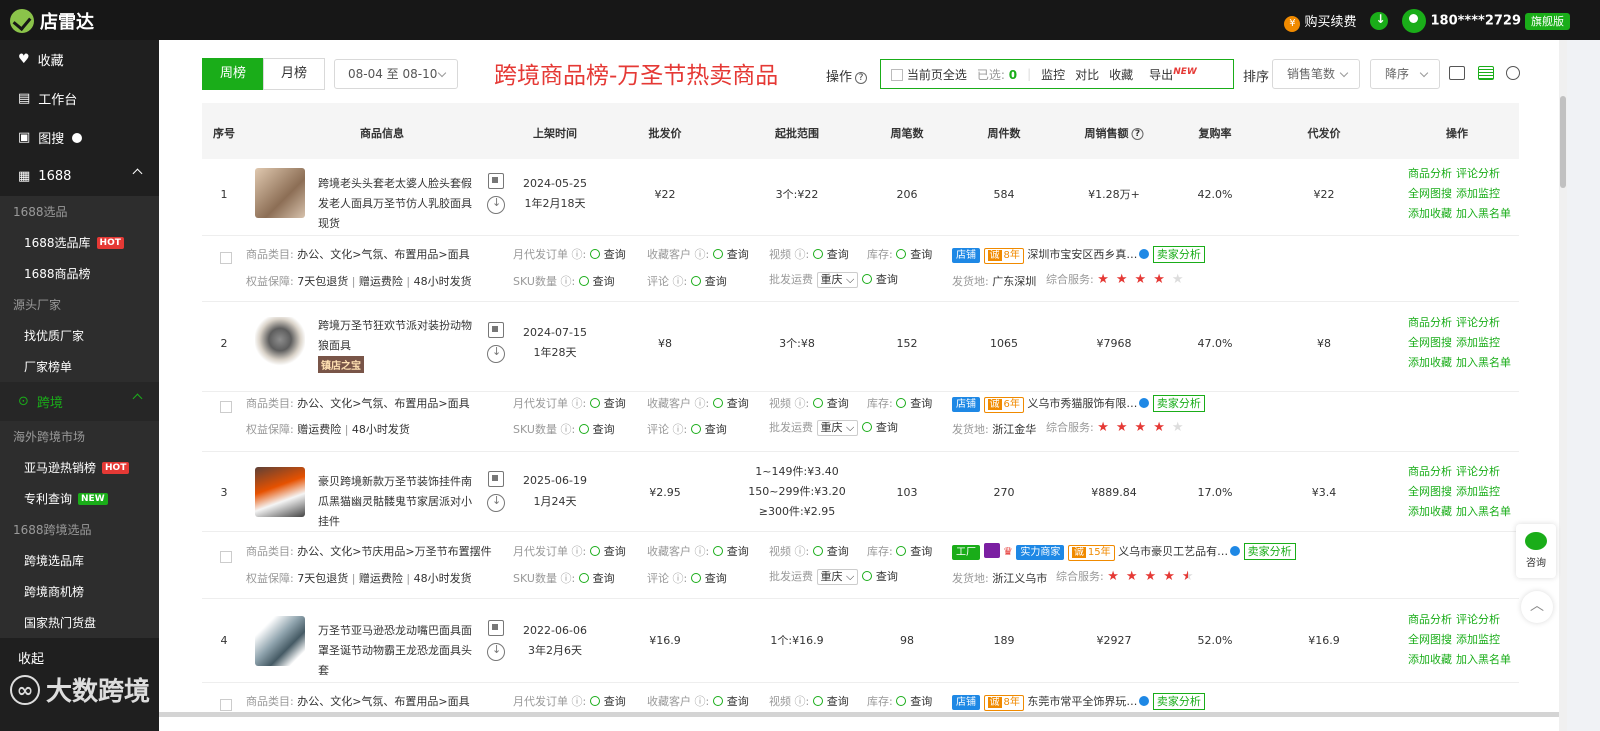 Image resolution: width=1600 pixels, height=731 pixels. Describe the element at coordinates (79, 98) in the screenshot. I see `sidebar-item-workbench: ▤ 工作台` at that location.